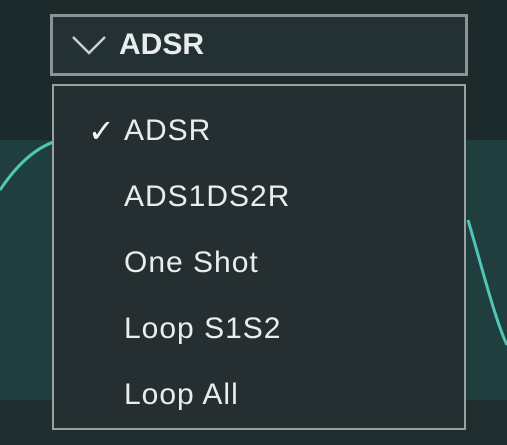  I want to click on envelope-mode-value: ADSR, so click(162, 44).